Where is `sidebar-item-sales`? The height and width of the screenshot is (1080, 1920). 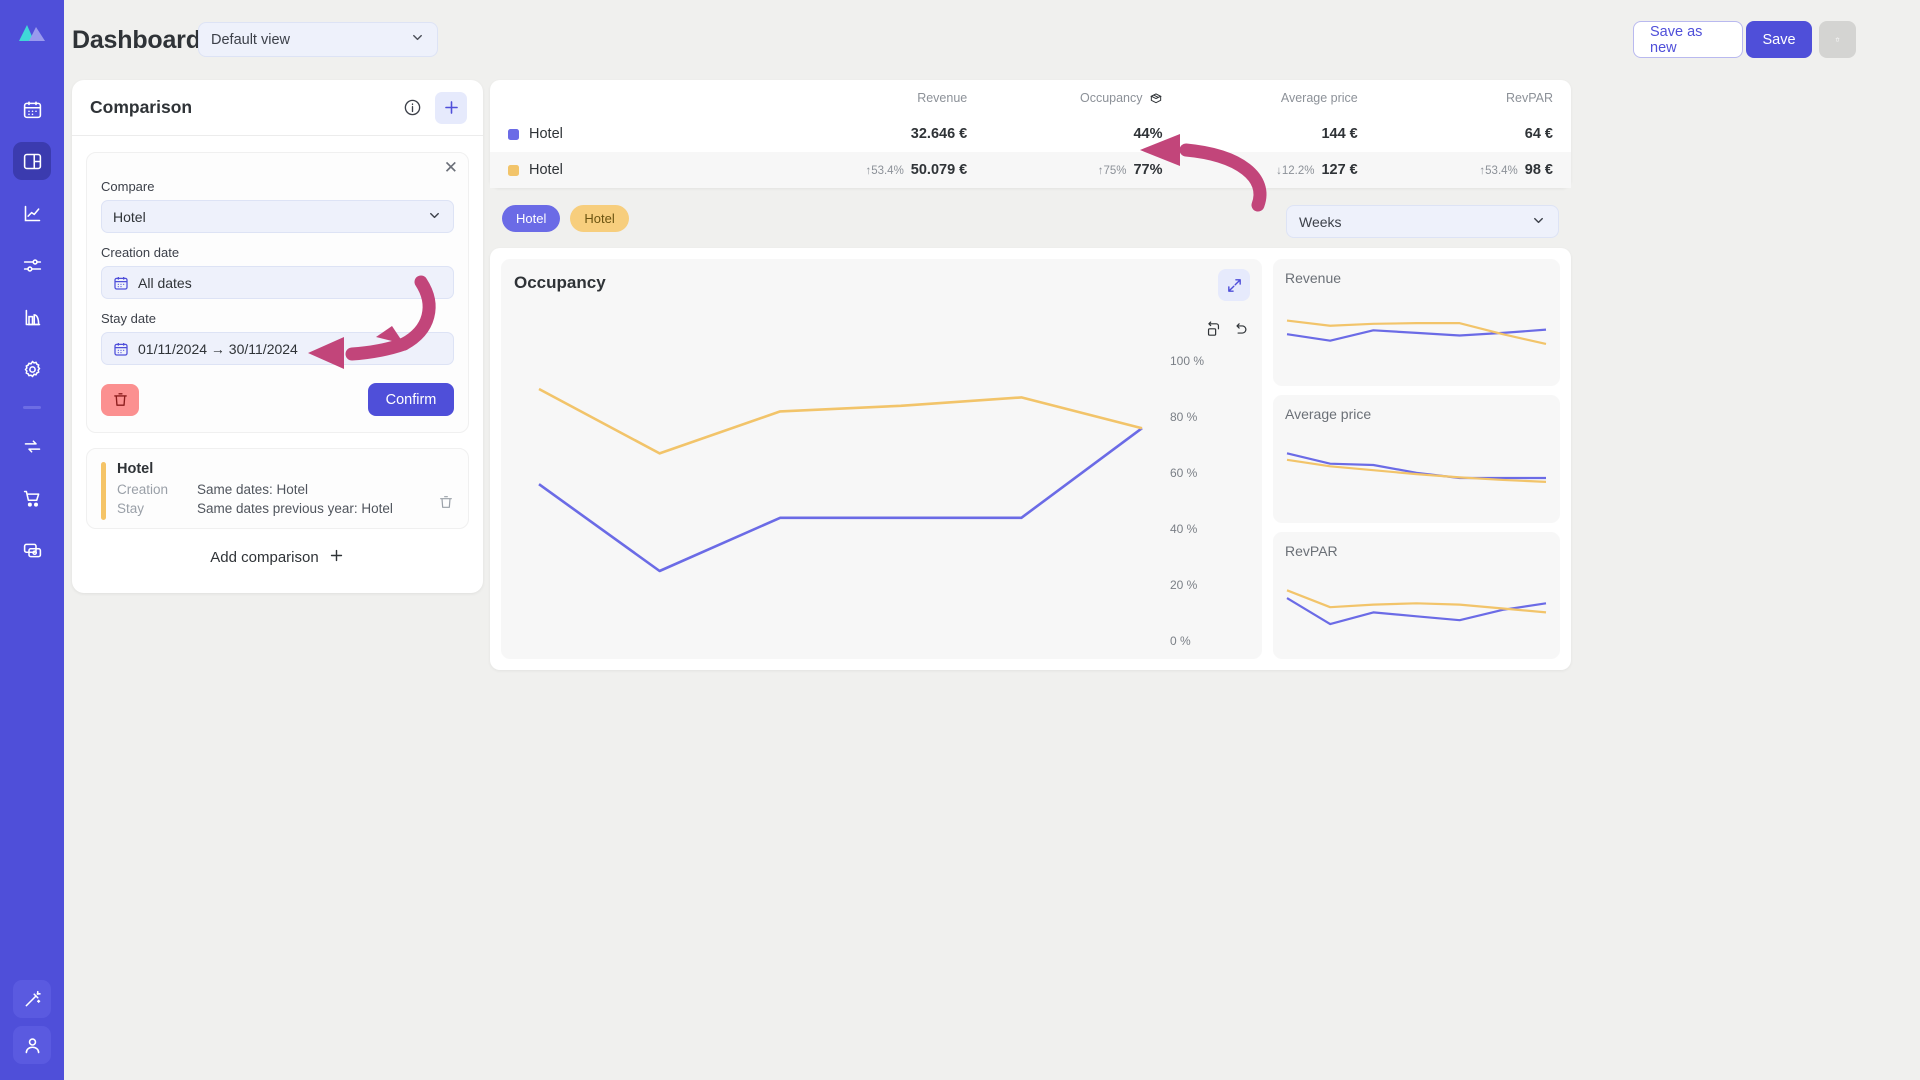
sidebar-item-sales is located at coordinates (32, 498).